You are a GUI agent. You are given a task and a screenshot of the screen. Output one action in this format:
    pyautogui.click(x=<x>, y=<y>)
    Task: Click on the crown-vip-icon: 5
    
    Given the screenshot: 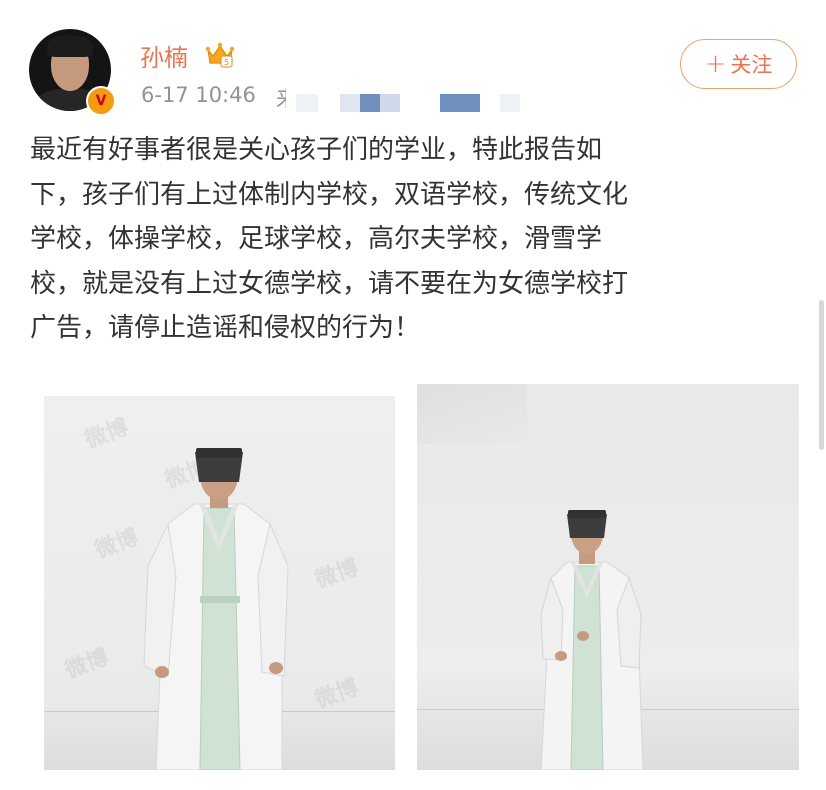 What is the action you would take?
    pyautogui.click(x=220, y=55)
    